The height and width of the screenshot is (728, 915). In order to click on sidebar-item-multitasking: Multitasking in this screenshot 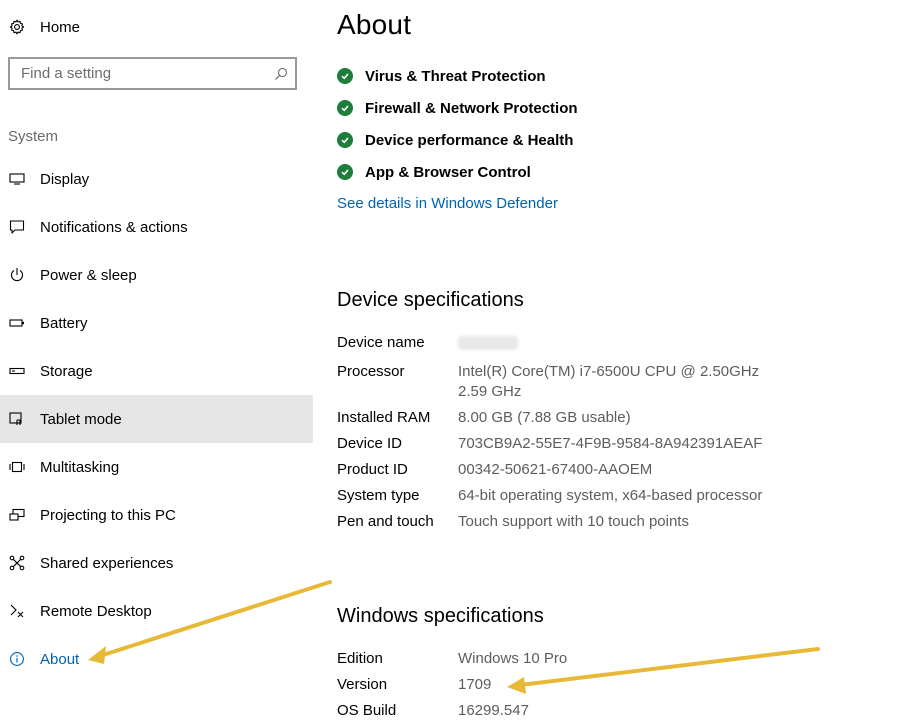, I will do `click(156, 467)`.